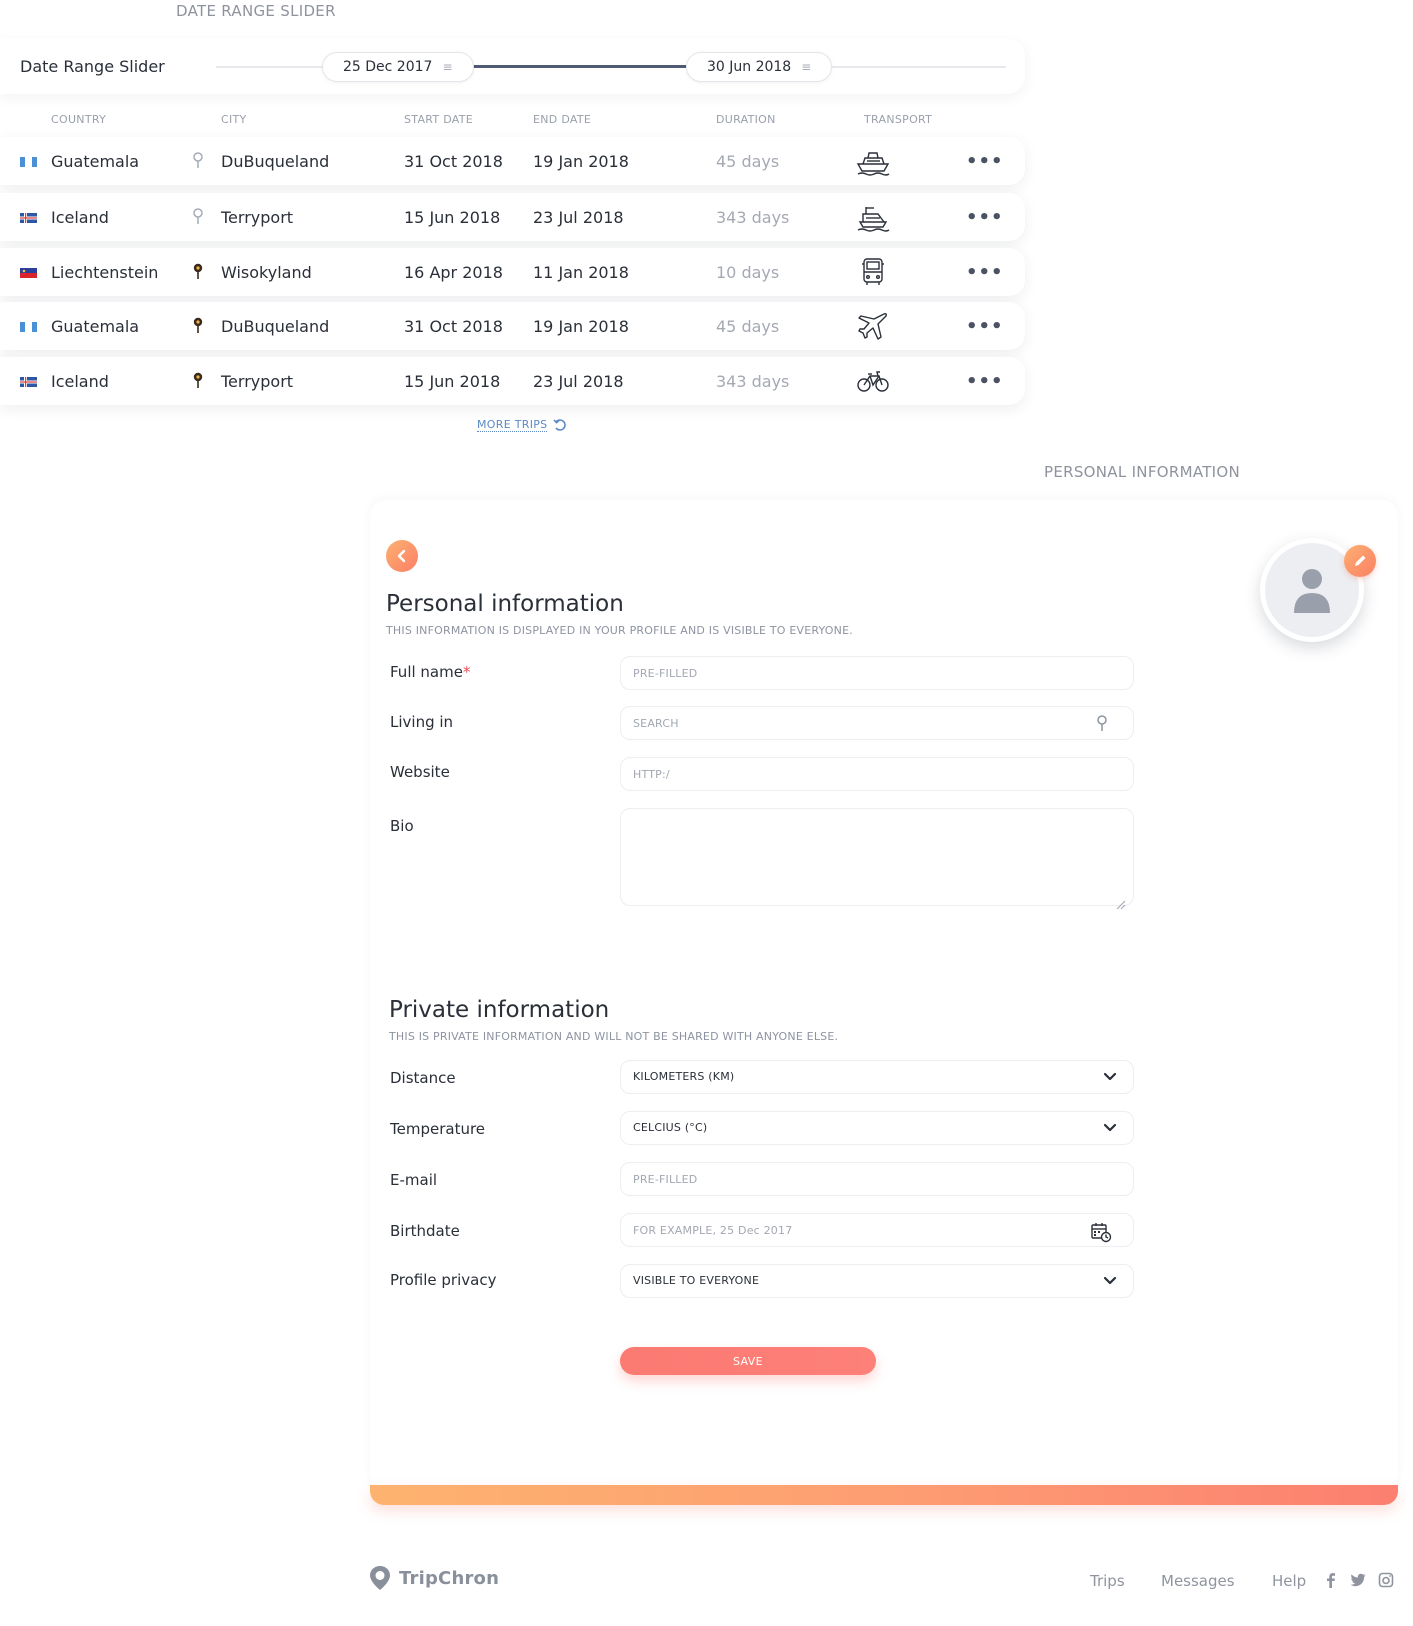  Describe the element at coordinates (79, 119) in the screenshot. I see `header-country: COUNTRY` at that location.